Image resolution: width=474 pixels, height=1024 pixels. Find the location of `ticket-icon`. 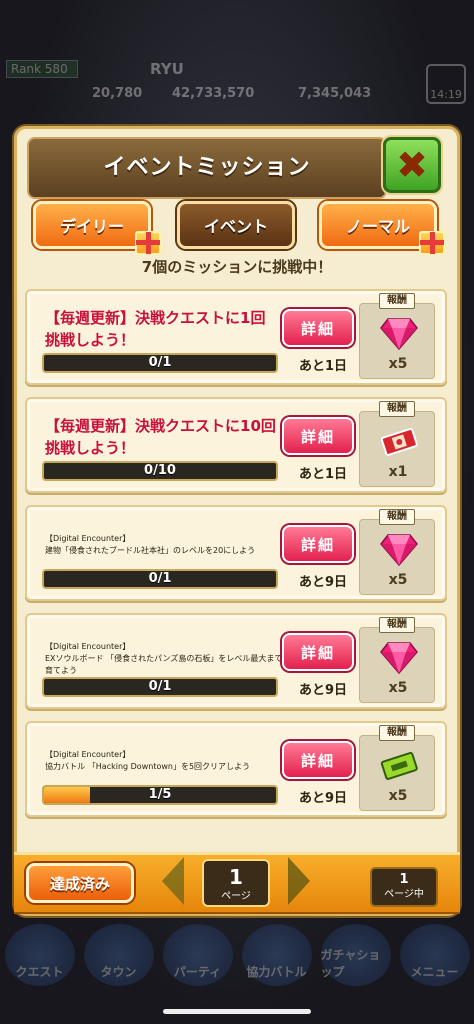

ticket-icon is located at coordinates (399, 441).